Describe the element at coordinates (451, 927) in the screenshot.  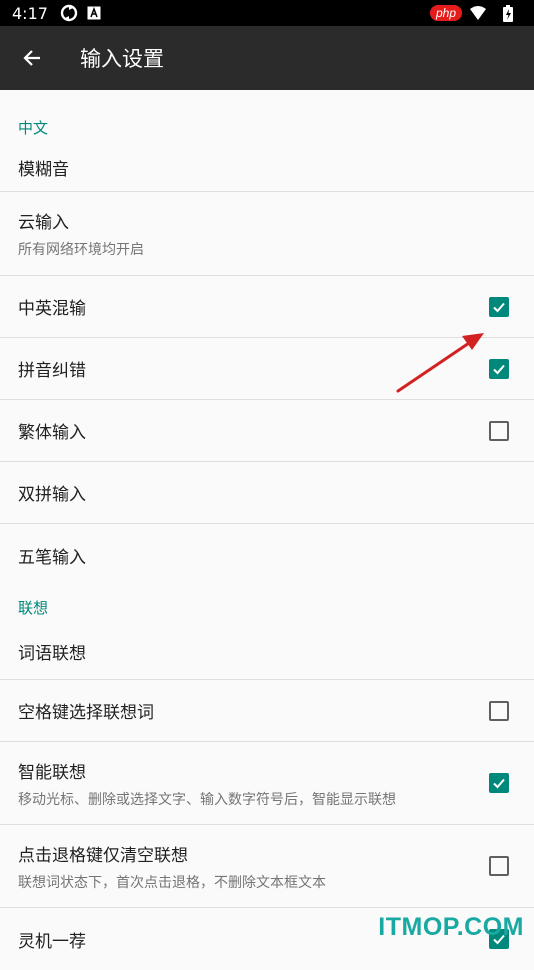
I see `watermark-text: ITMOP.COM` at that location.